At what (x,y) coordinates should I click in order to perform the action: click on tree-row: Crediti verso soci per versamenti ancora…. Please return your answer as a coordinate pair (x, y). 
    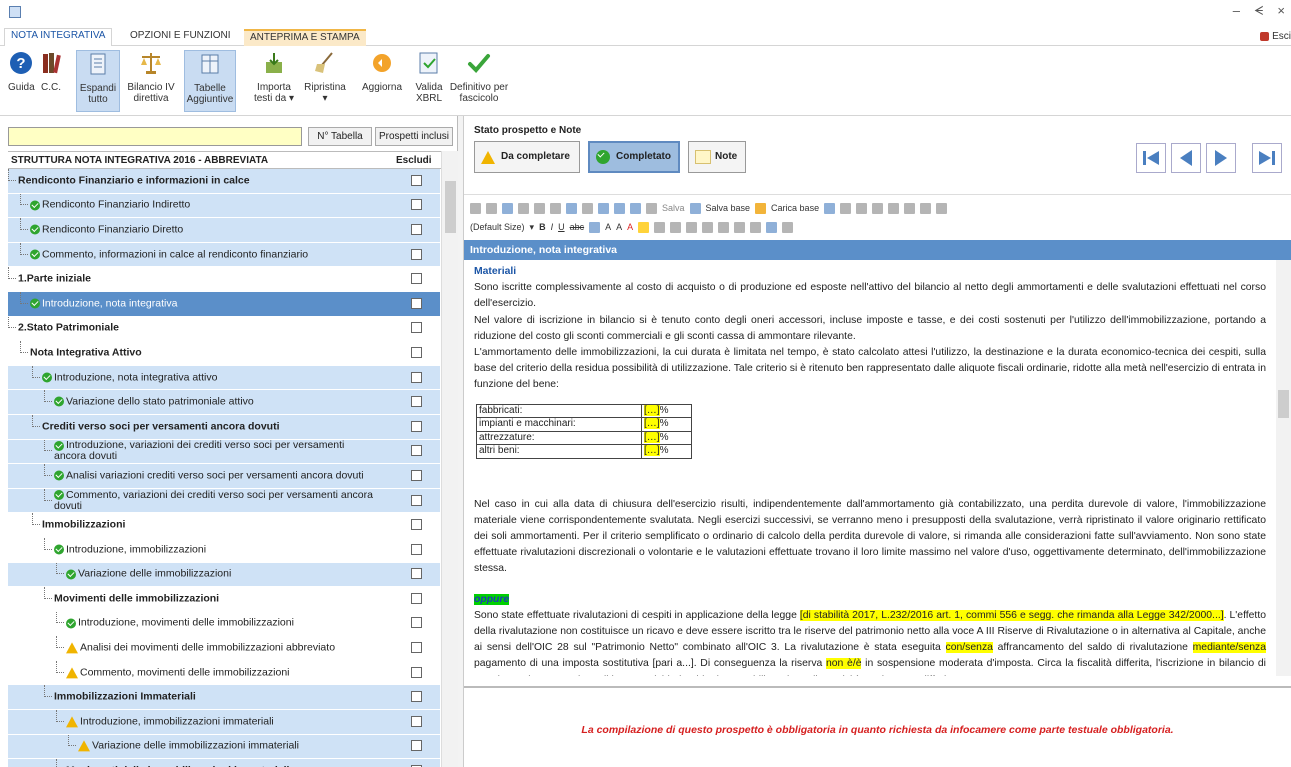
    Looking at the image, I should click on (224, 427).